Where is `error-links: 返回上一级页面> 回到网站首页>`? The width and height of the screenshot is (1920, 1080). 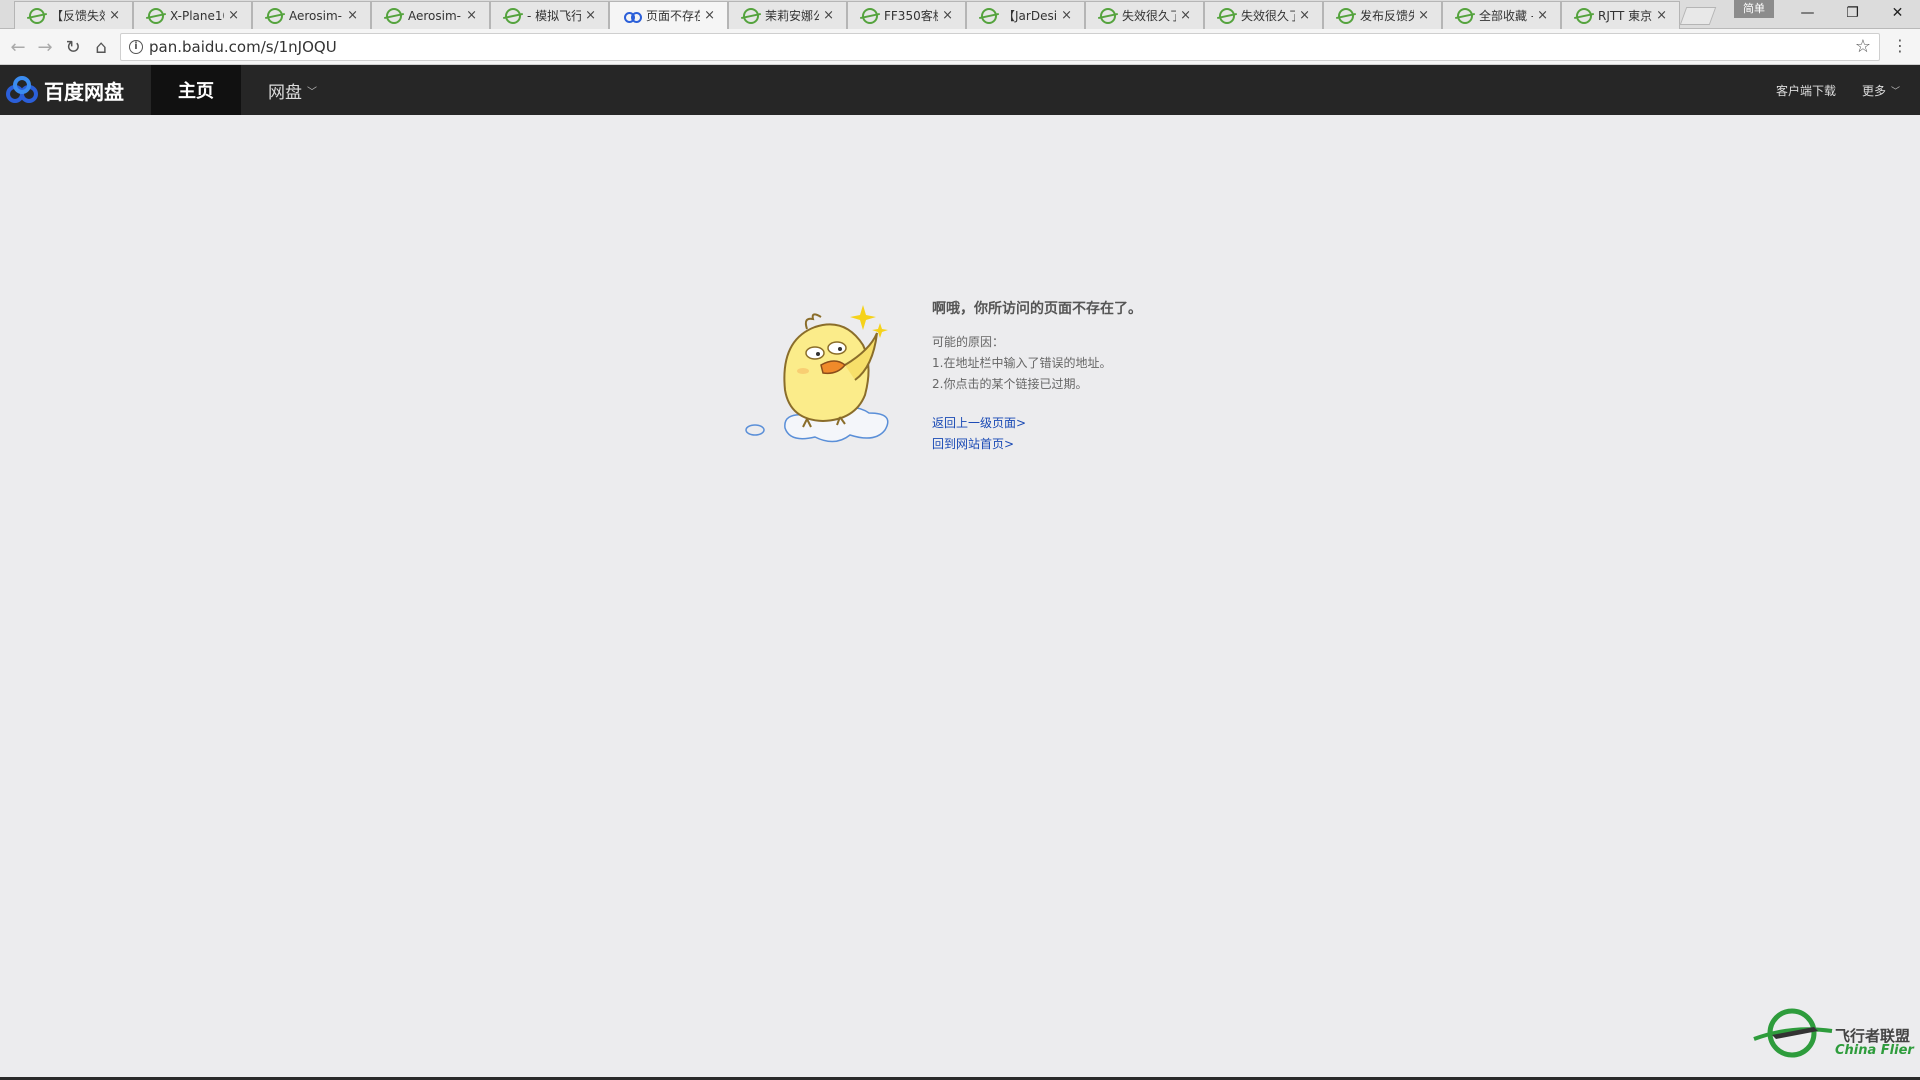
error-links: 返回上一级页面> 回到网站首页> is located at coordinates (1037, 434).